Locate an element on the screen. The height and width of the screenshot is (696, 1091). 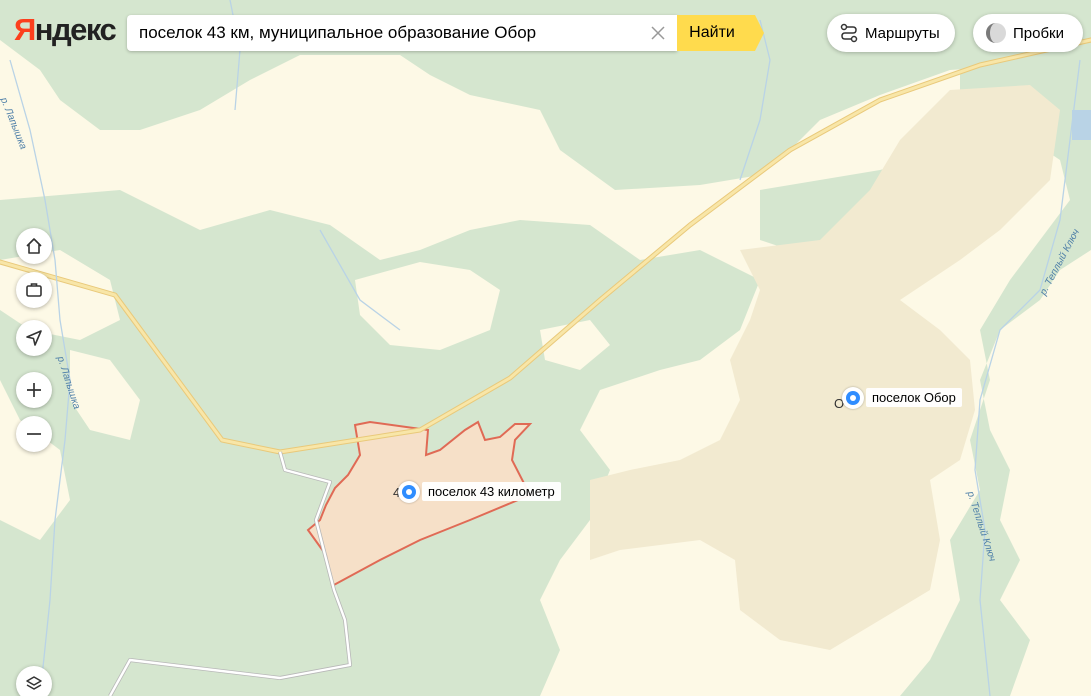
search-box is located at coordinates (402, 33).